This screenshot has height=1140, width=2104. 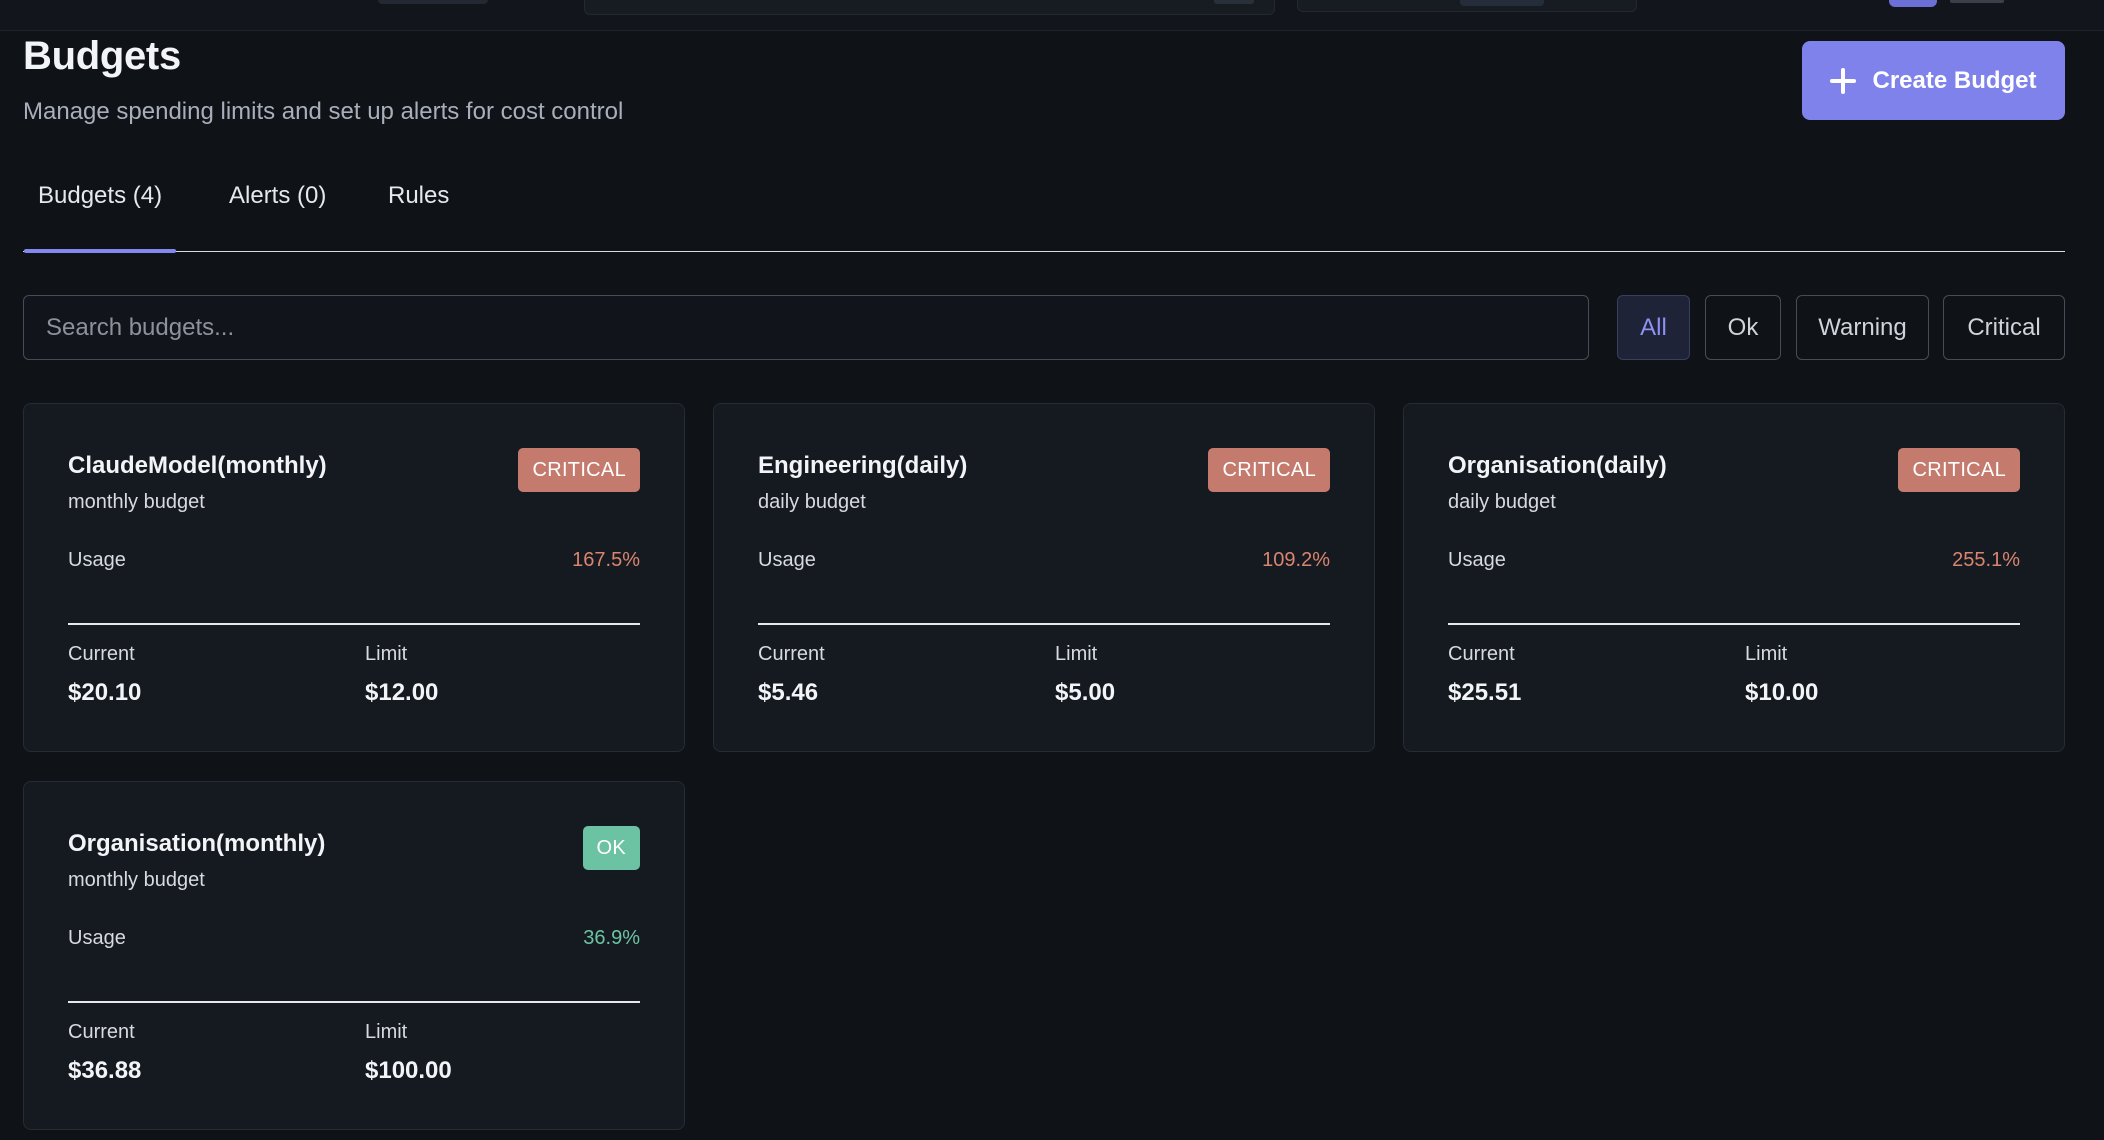 What do you see at coordinates (1557, 465) in the screenshot?
I see `budget-name: Organisation(daily)` at bounding box center [1557, 465].